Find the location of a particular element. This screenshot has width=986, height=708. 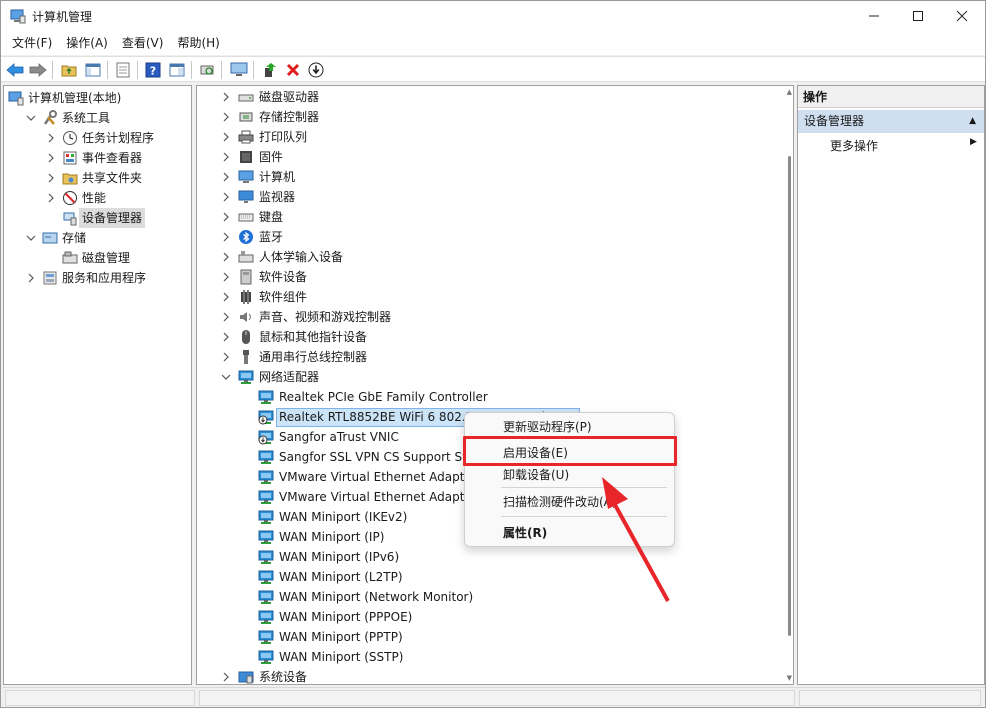

properties-view-icon is located at coordinates (177, 70).